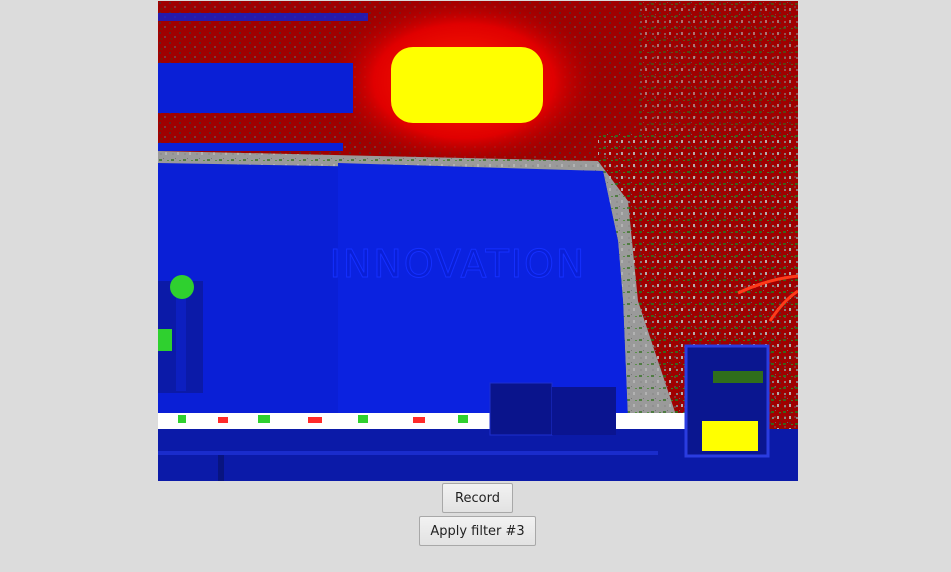 Image resolution: width=951 pixels, height=572 pixels. I want to click on record-button: Record, so click(477, 498).